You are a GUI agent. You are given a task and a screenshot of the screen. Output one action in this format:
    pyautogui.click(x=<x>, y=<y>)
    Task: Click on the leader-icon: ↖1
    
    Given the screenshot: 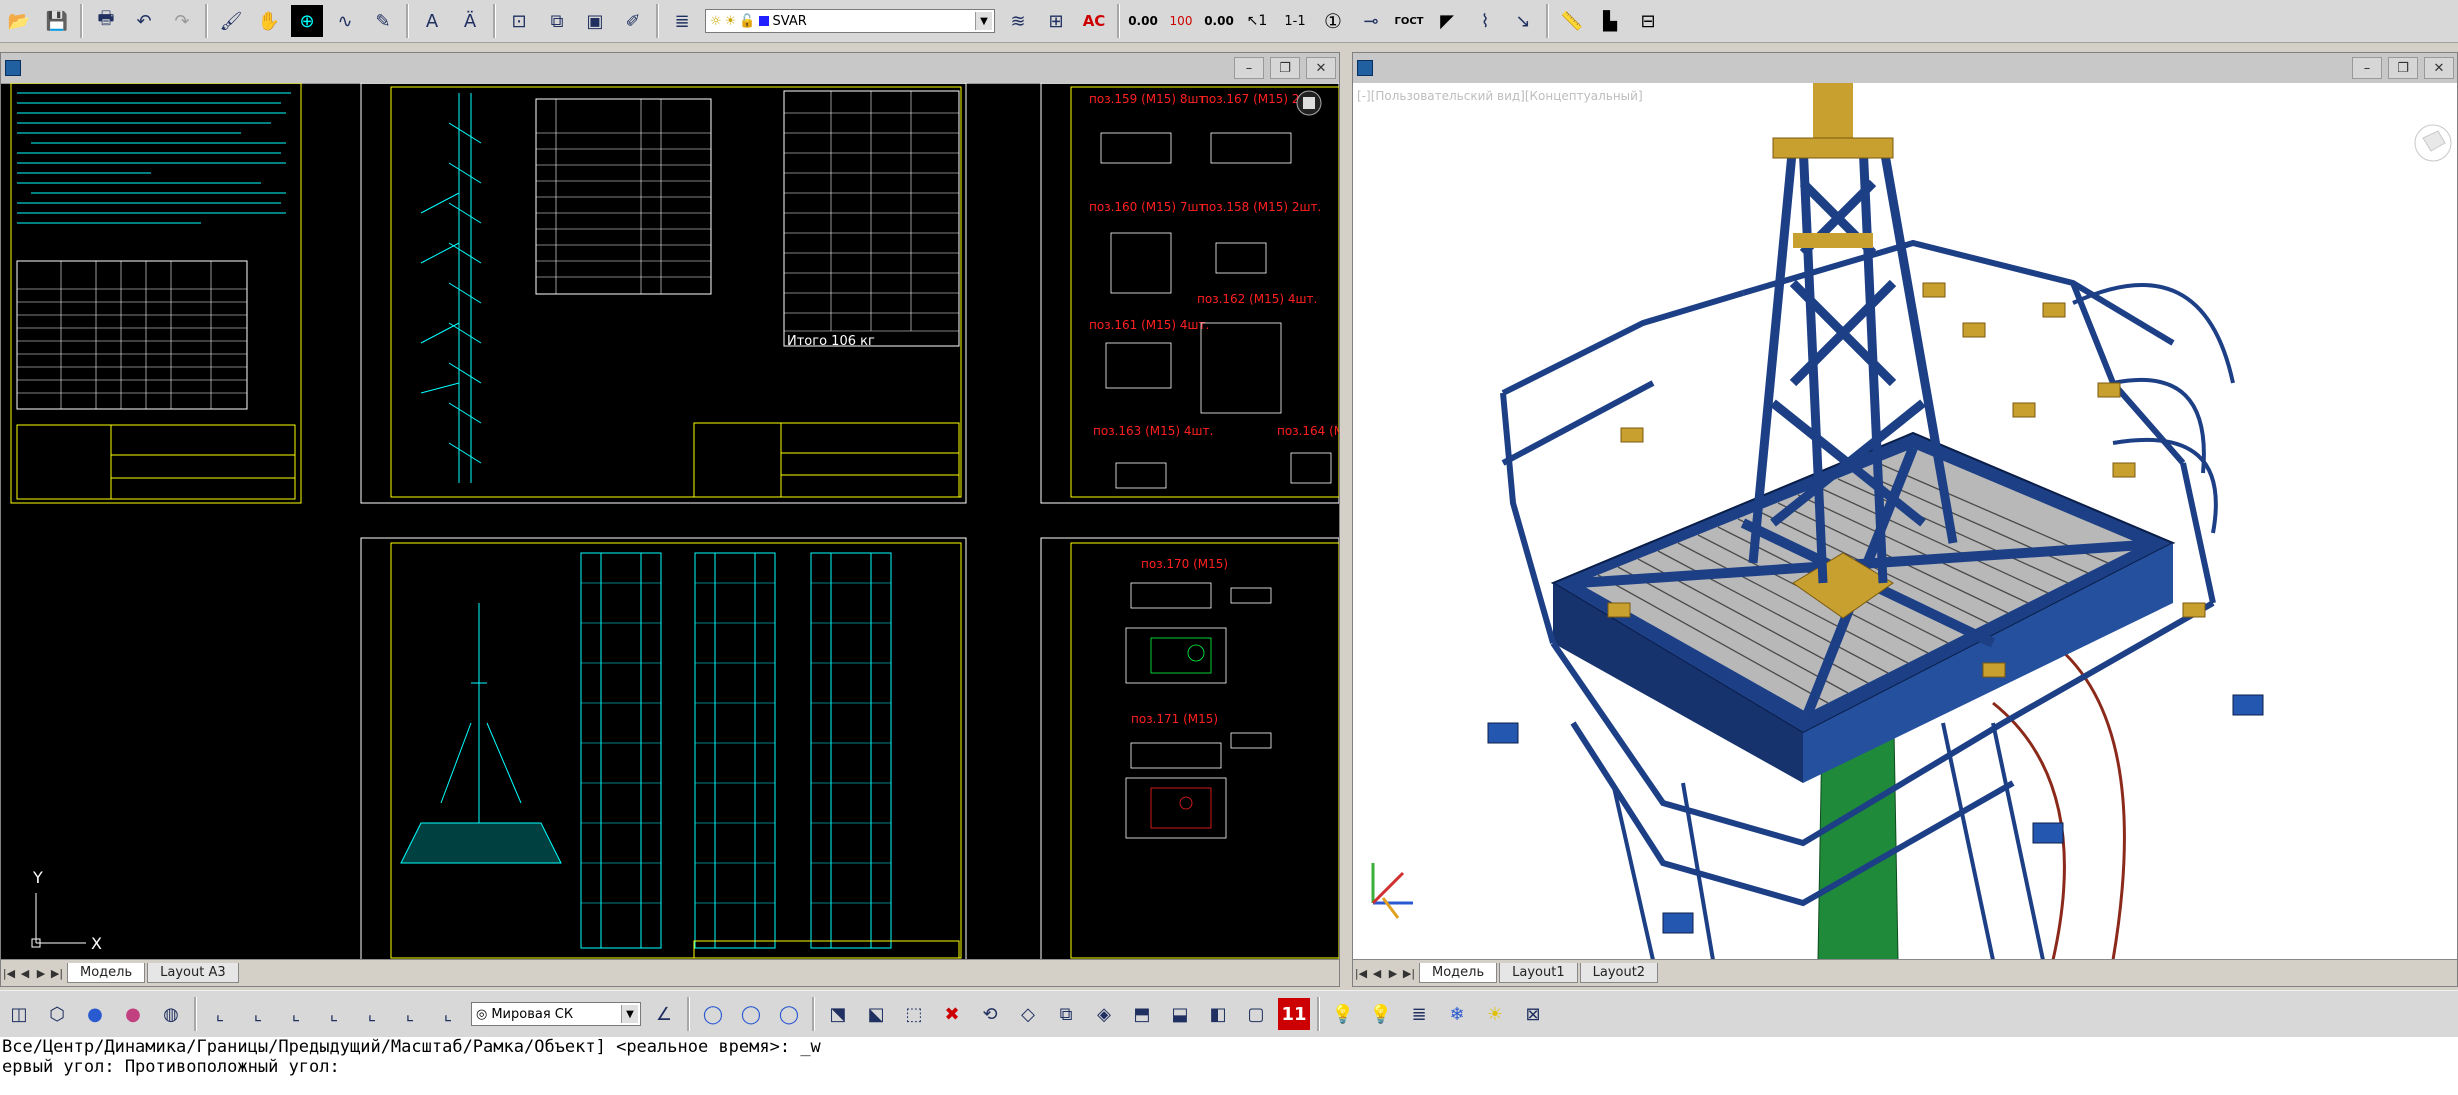 What is the action you would take?
    pyautogui.click(x=1257, y=21)
    